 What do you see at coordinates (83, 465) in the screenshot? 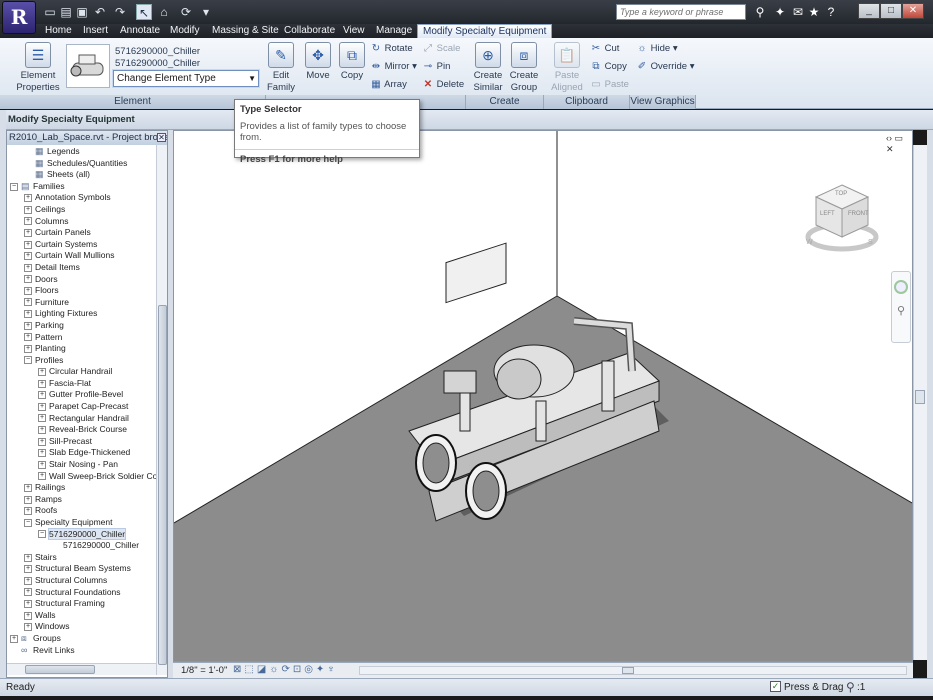
I see `tree-item: + Stair Nosing - Pan` at bounding box center [83, 465].